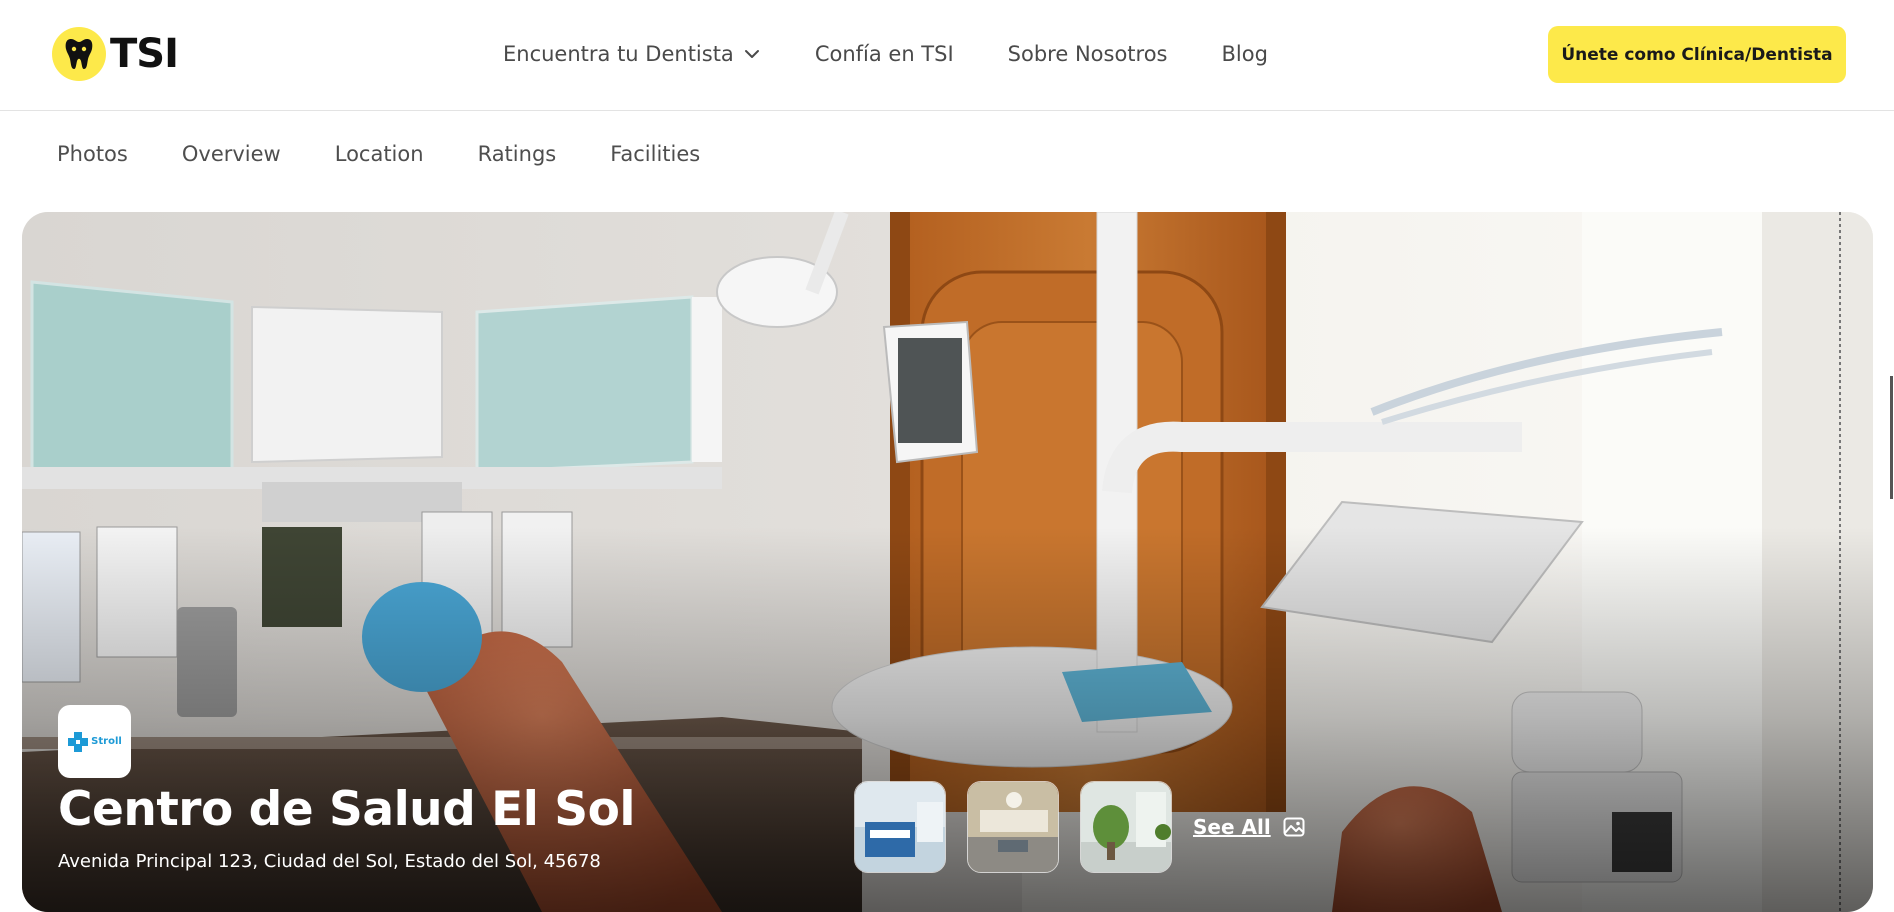 The width and height of the screenshot is (1894, 912). Describe the element at coordinates (1232, 827) in the screenshot. I see `see-all-label: See All` at that location.